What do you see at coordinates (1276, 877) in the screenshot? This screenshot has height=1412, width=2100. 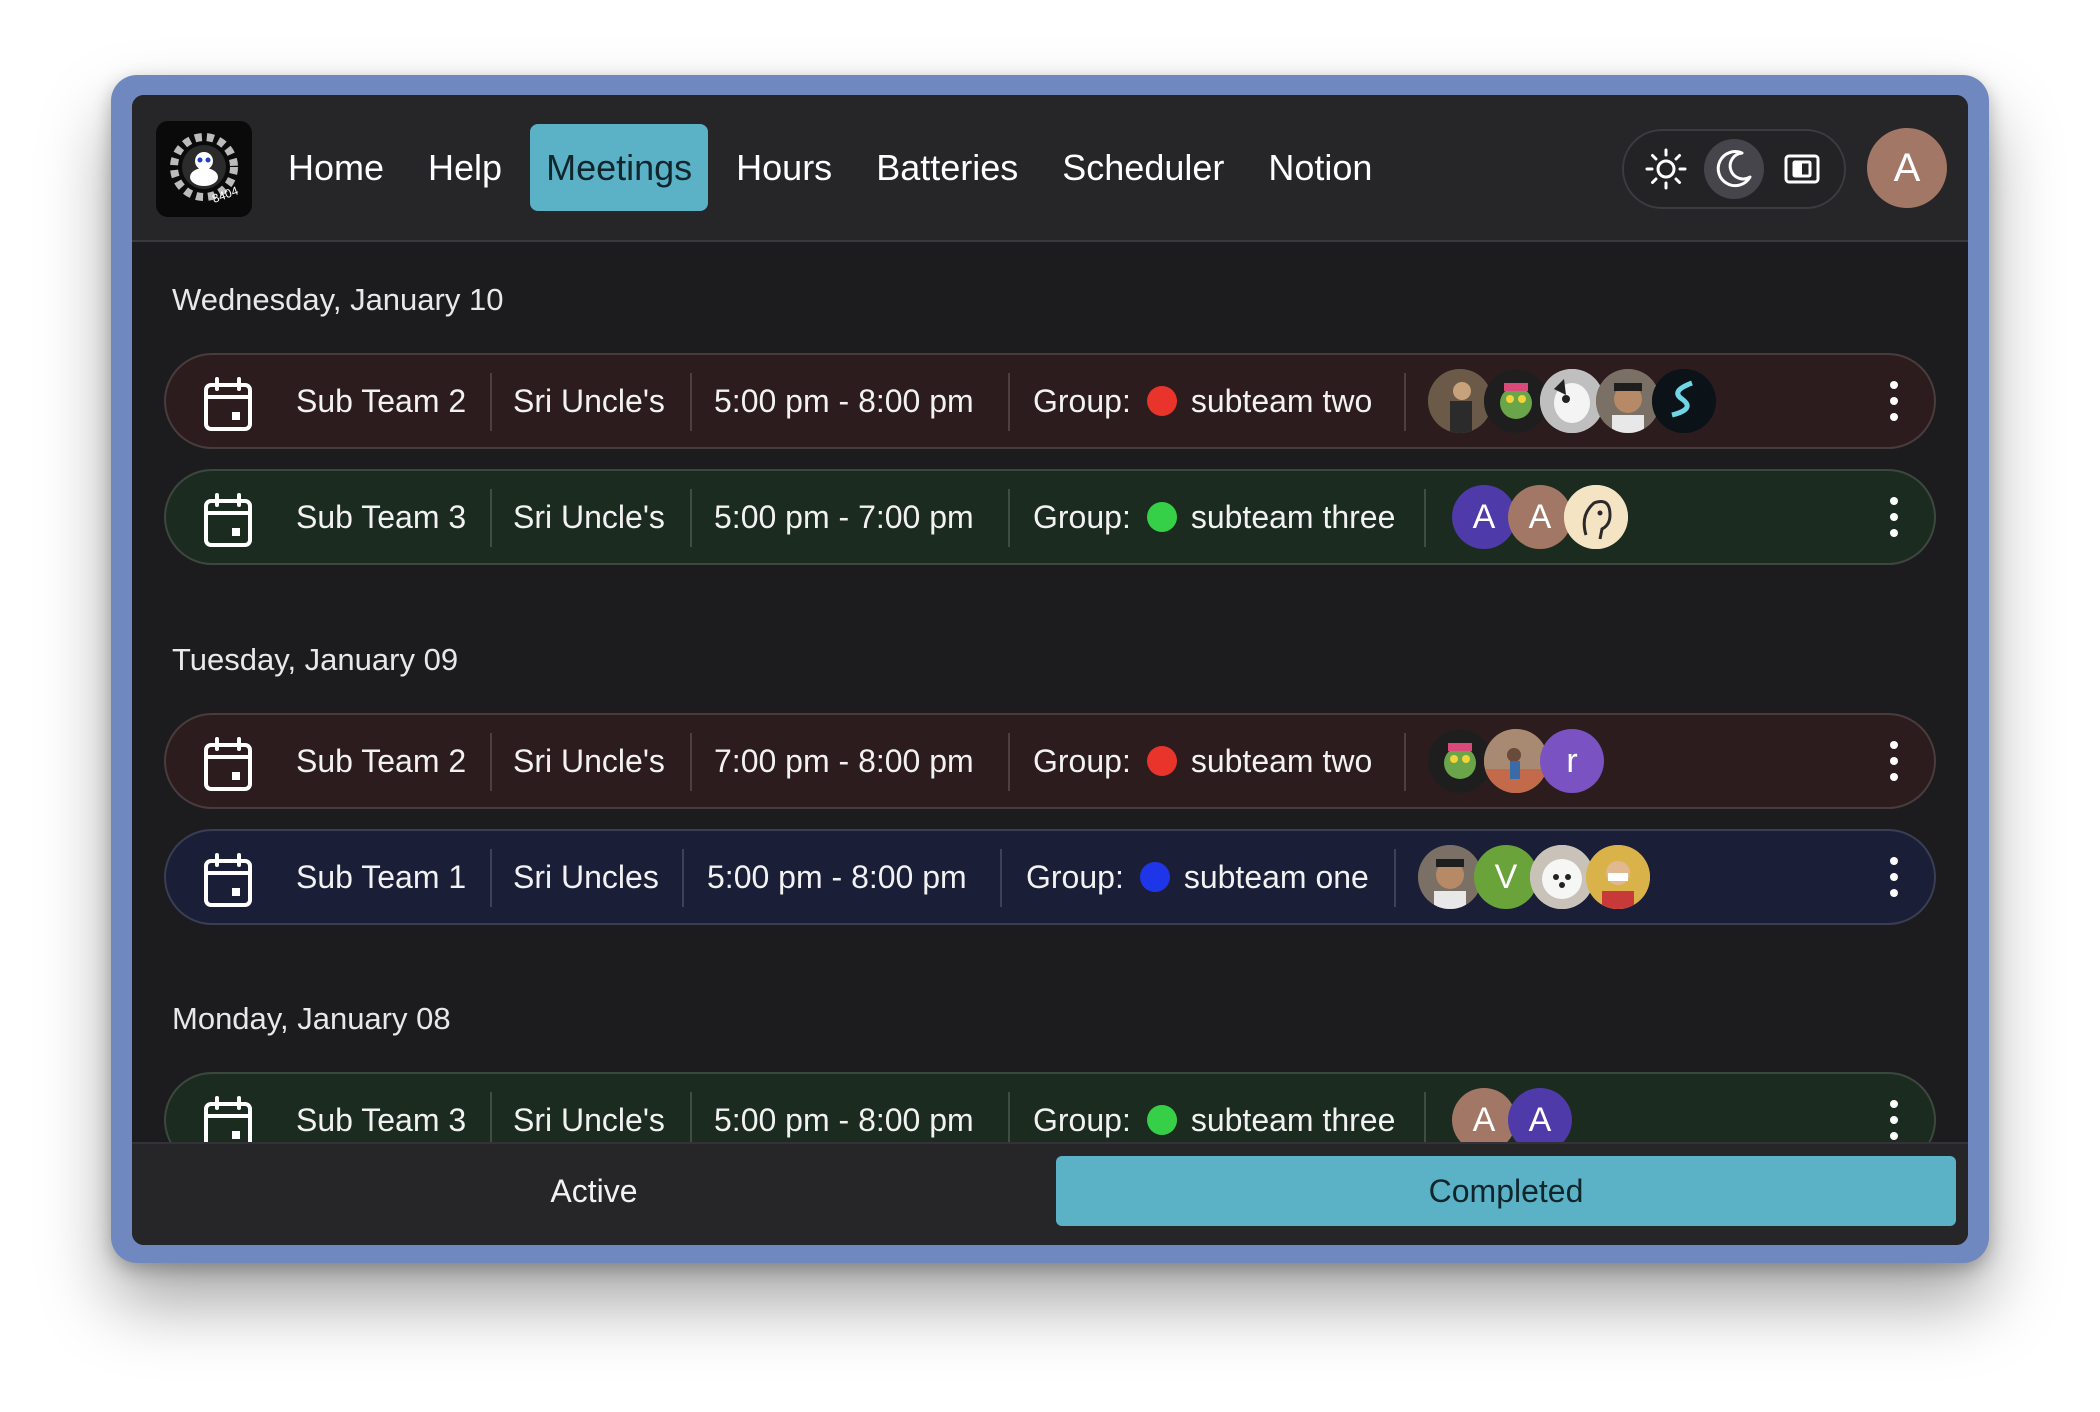 I see `group-name: subteam one` at bounding box center [1276, 877].